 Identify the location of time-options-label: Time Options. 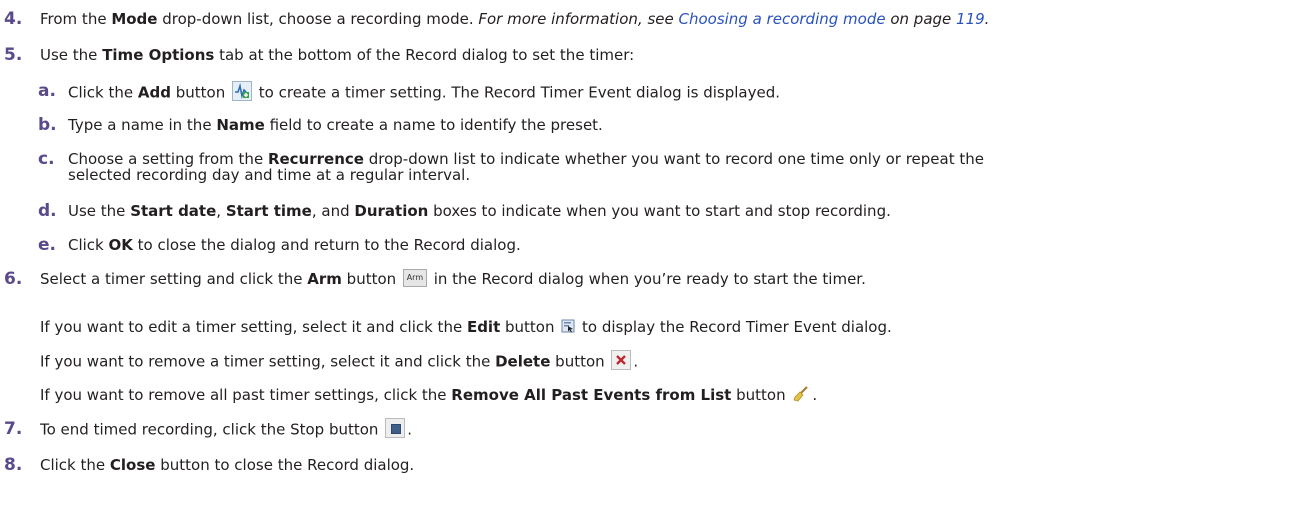
(158, 55).